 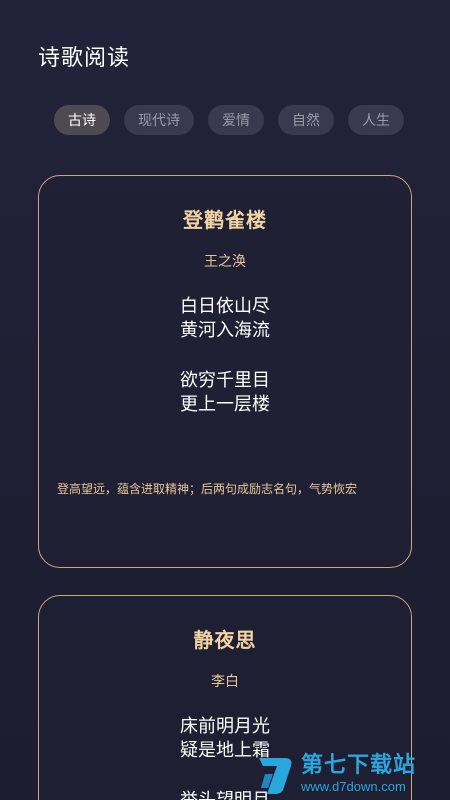 What do you see at coordinates (359, 765) in the screenshot?
I see `watermark-title: 第七下载站` at bounding box center [359, 765].